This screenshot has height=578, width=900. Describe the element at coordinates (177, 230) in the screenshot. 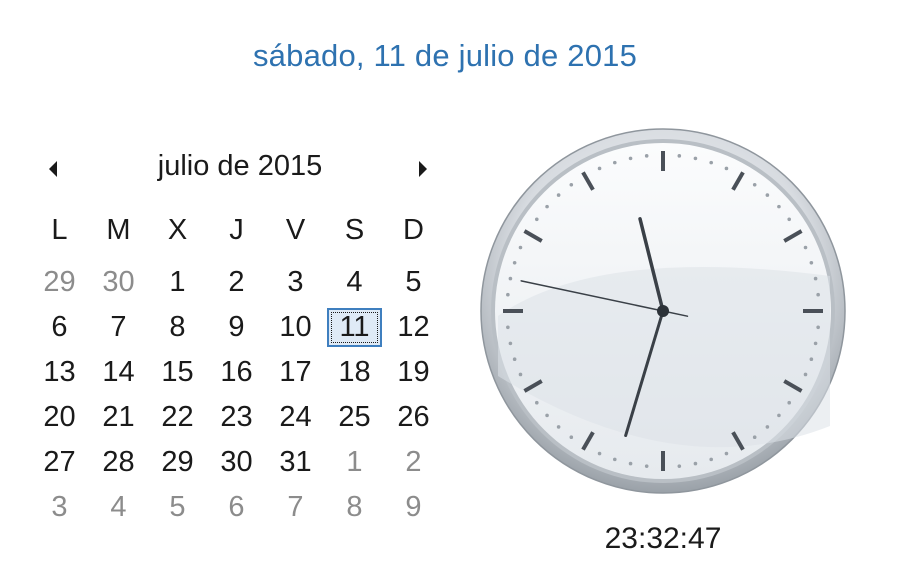

I see `weekday-label: X` at that location.